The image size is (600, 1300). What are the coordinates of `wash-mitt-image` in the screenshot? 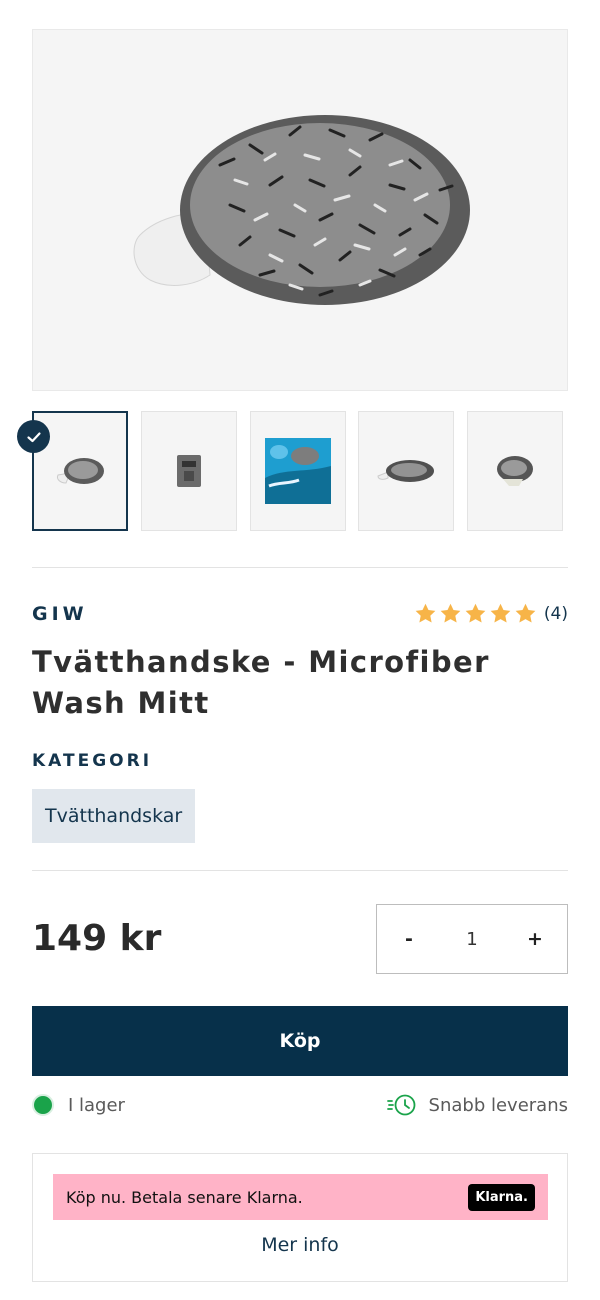 It's located at (301, 210).